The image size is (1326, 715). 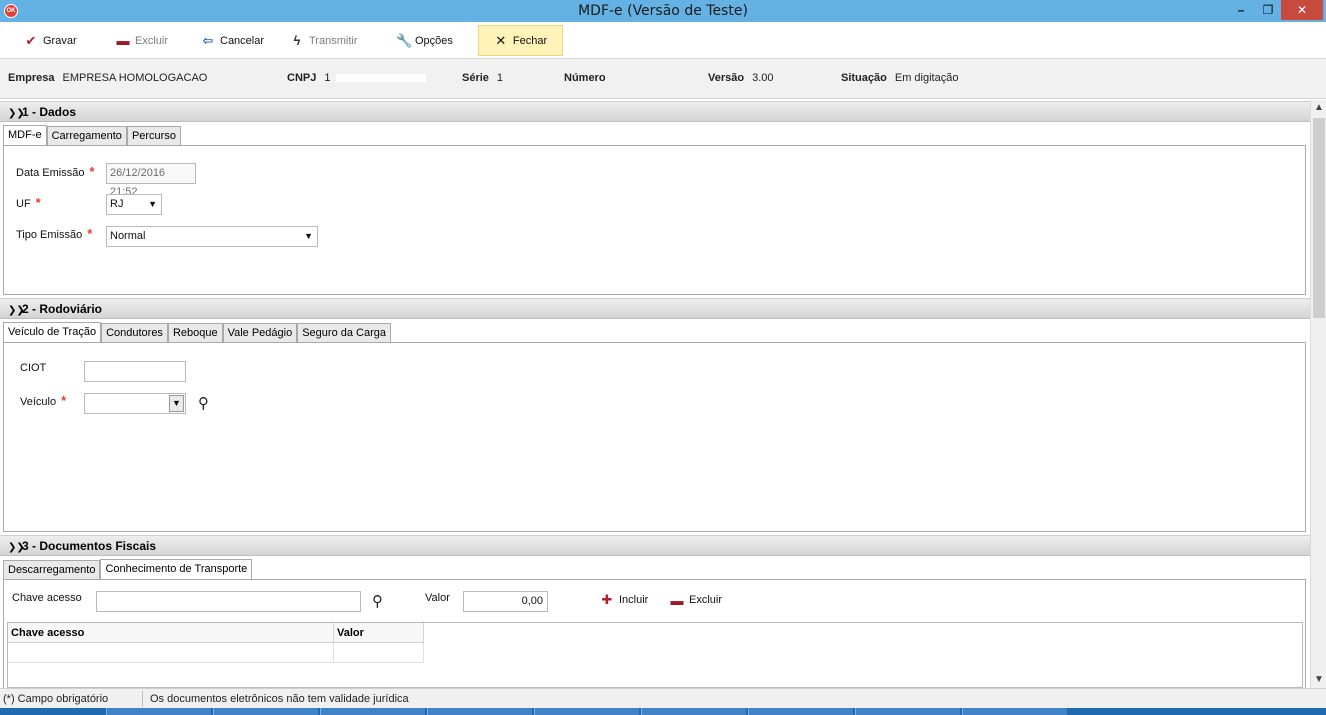 I want to click on section-dados-tabs: MDF-e Carregamento Percurso, so click(x=92, y=135).